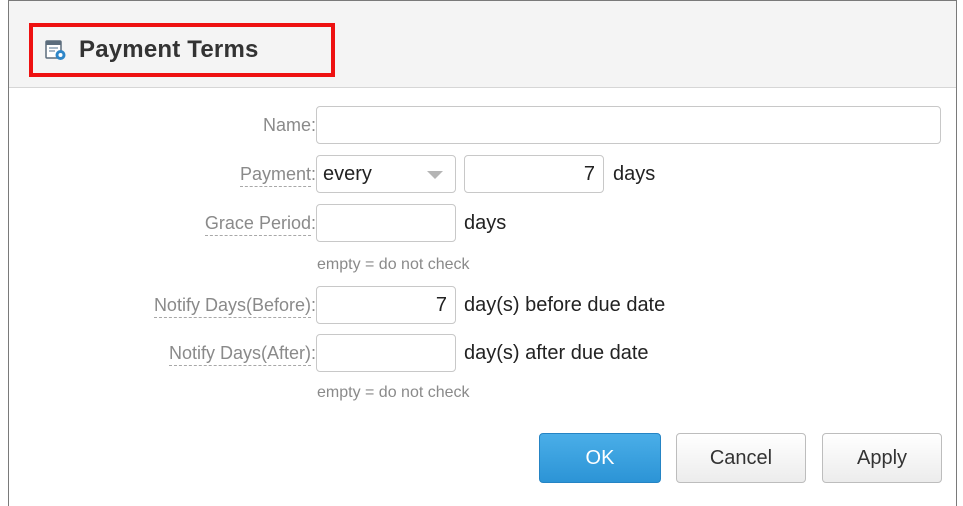  I want to click on title-highlight: Payment Terms, so click(182, 50).